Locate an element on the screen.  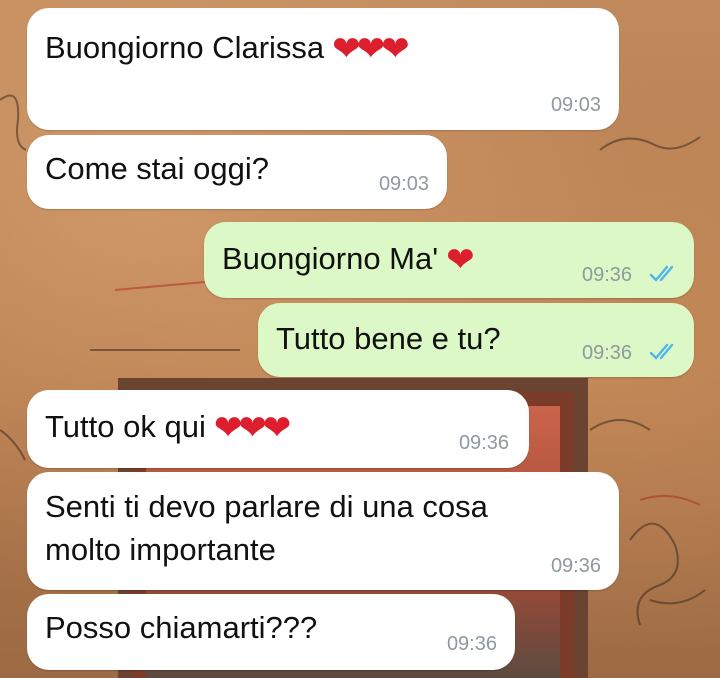
message-text-body: Buongiorno Ma' is located at coordinates (330, 258).